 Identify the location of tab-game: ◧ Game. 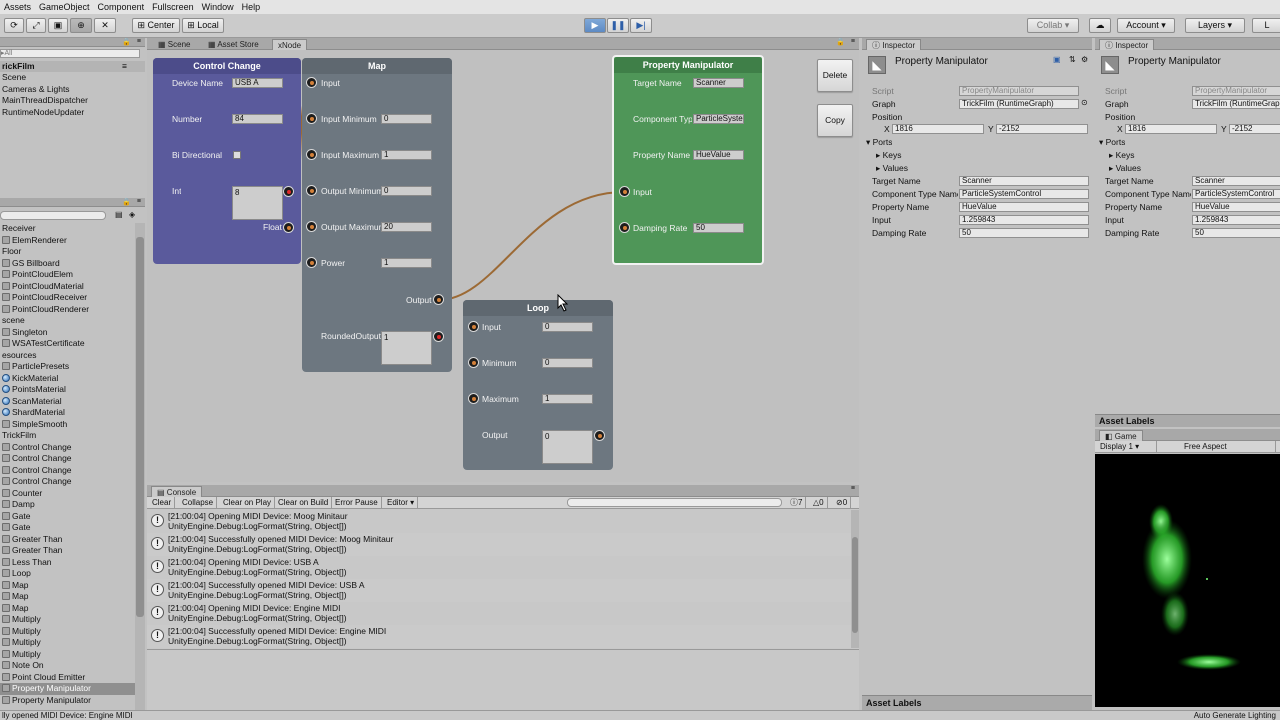
(1121, 435).